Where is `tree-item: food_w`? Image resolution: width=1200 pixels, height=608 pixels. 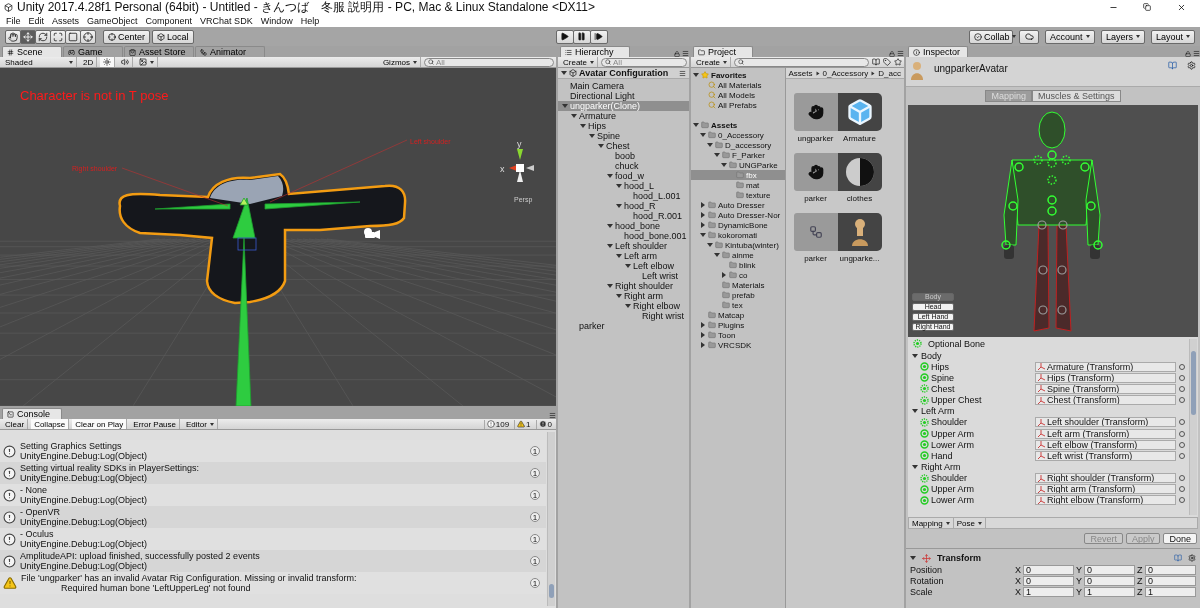
tree-item: food_w is located at coordinates (623, 176).